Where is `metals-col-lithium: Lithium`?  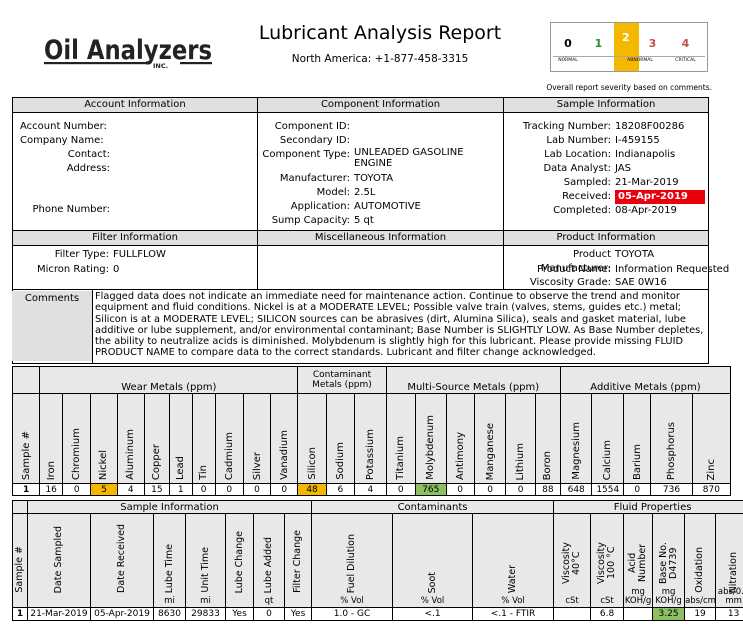 metals-col-lithium: Lithium is located at coordinates (520, 438).